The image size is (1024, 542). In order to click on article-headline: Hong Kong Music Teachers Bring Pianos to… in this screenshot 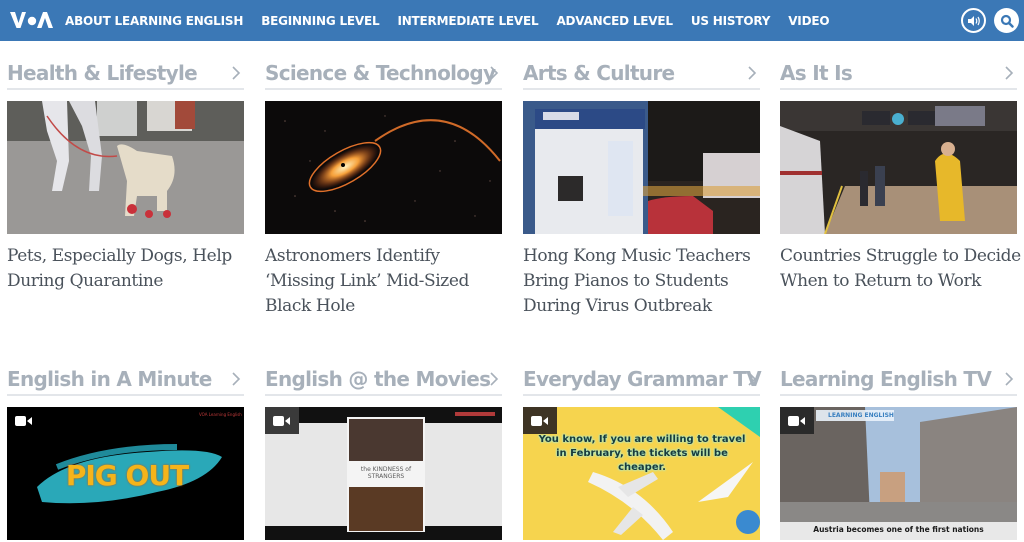, I will do `click(645, 281)`.